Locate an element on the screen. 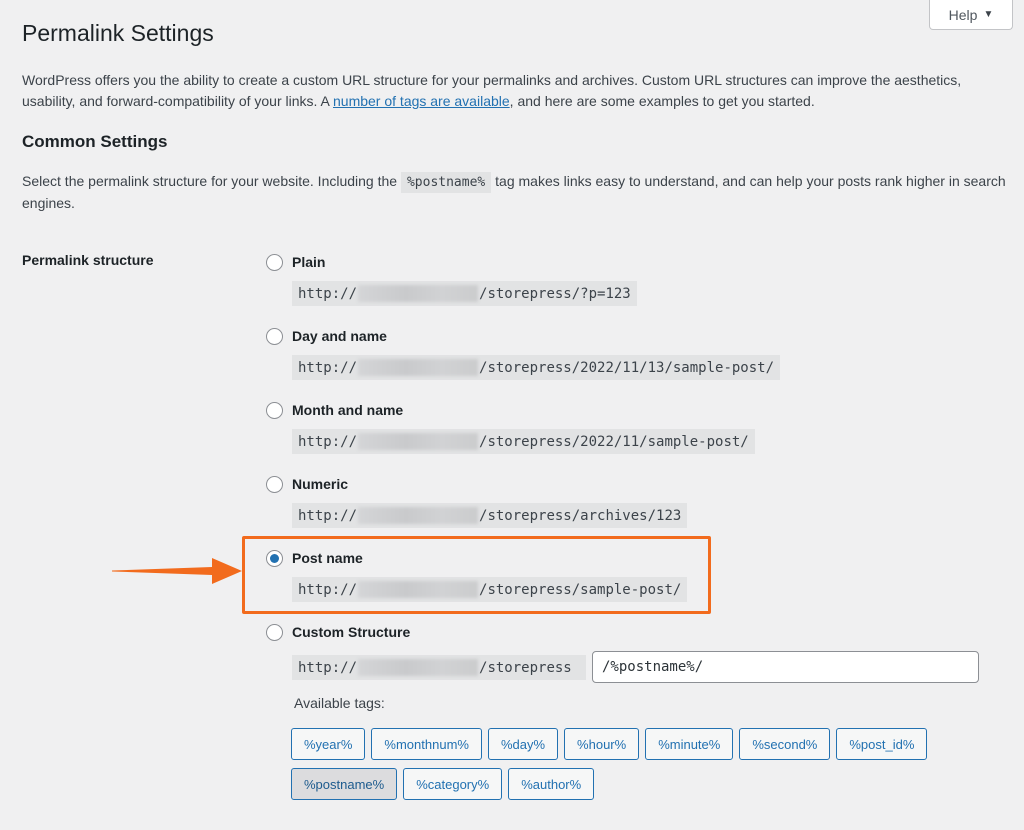  tag-minute-button: %minute% is located at coordinates (689, 744).